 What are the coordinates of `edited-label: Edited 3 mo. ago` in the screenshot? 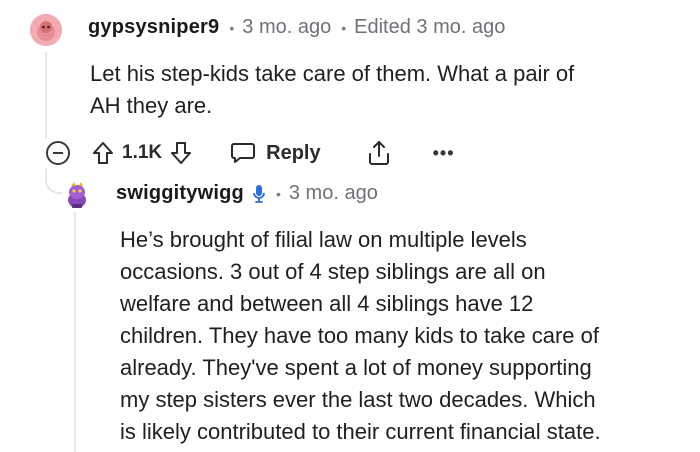 It's located at (430, 27).